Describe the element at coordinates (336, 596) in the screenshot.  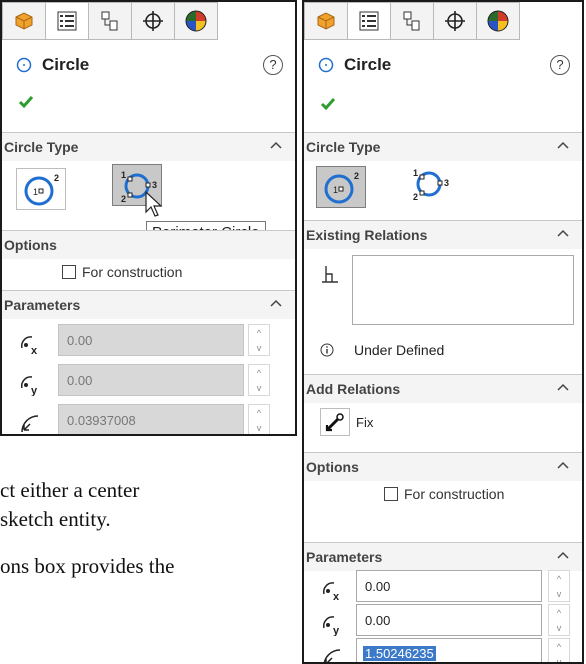
I see `svg-text: x` at that location.